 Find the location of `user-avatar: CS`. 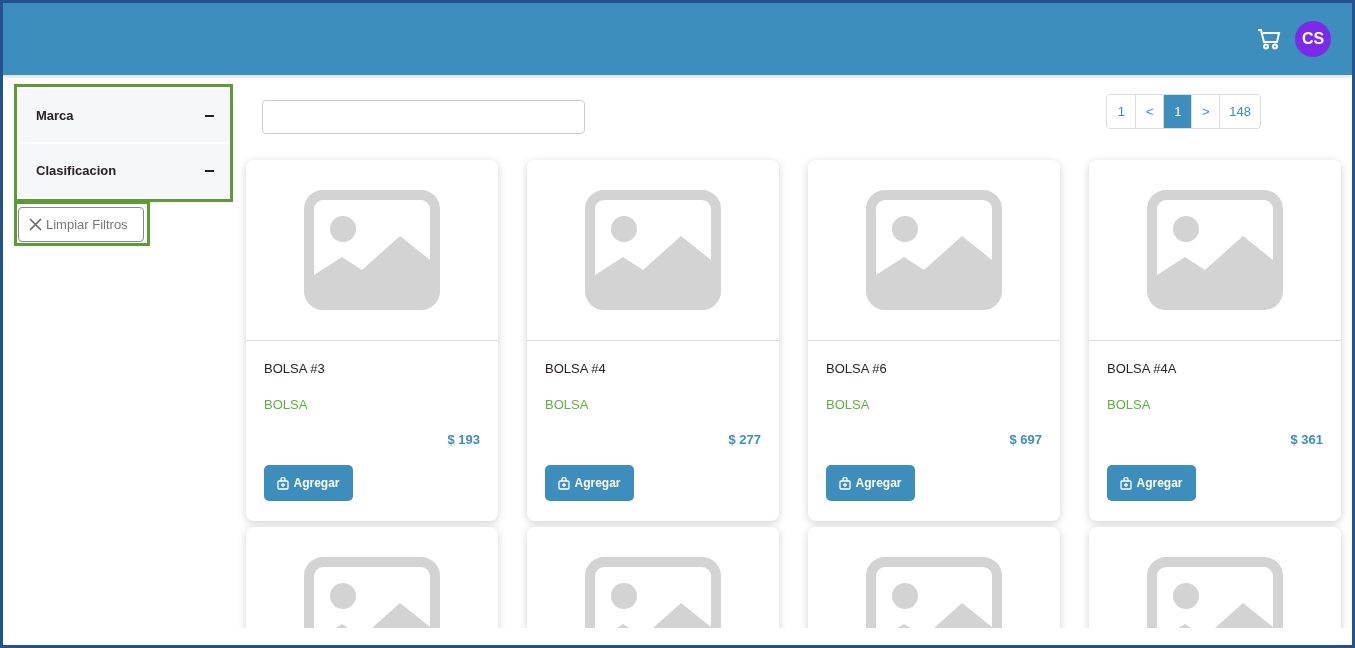

user-avatar: CS is located at coordinates (1313, 39).